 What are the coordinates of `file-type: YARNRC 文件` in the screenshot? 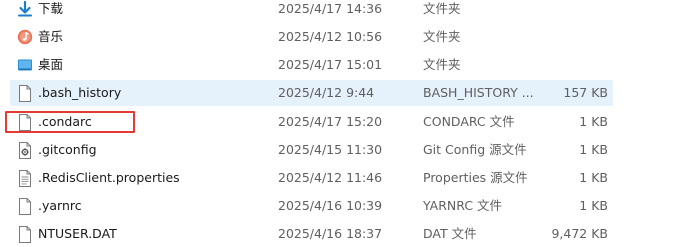 It's located at (463, 205).